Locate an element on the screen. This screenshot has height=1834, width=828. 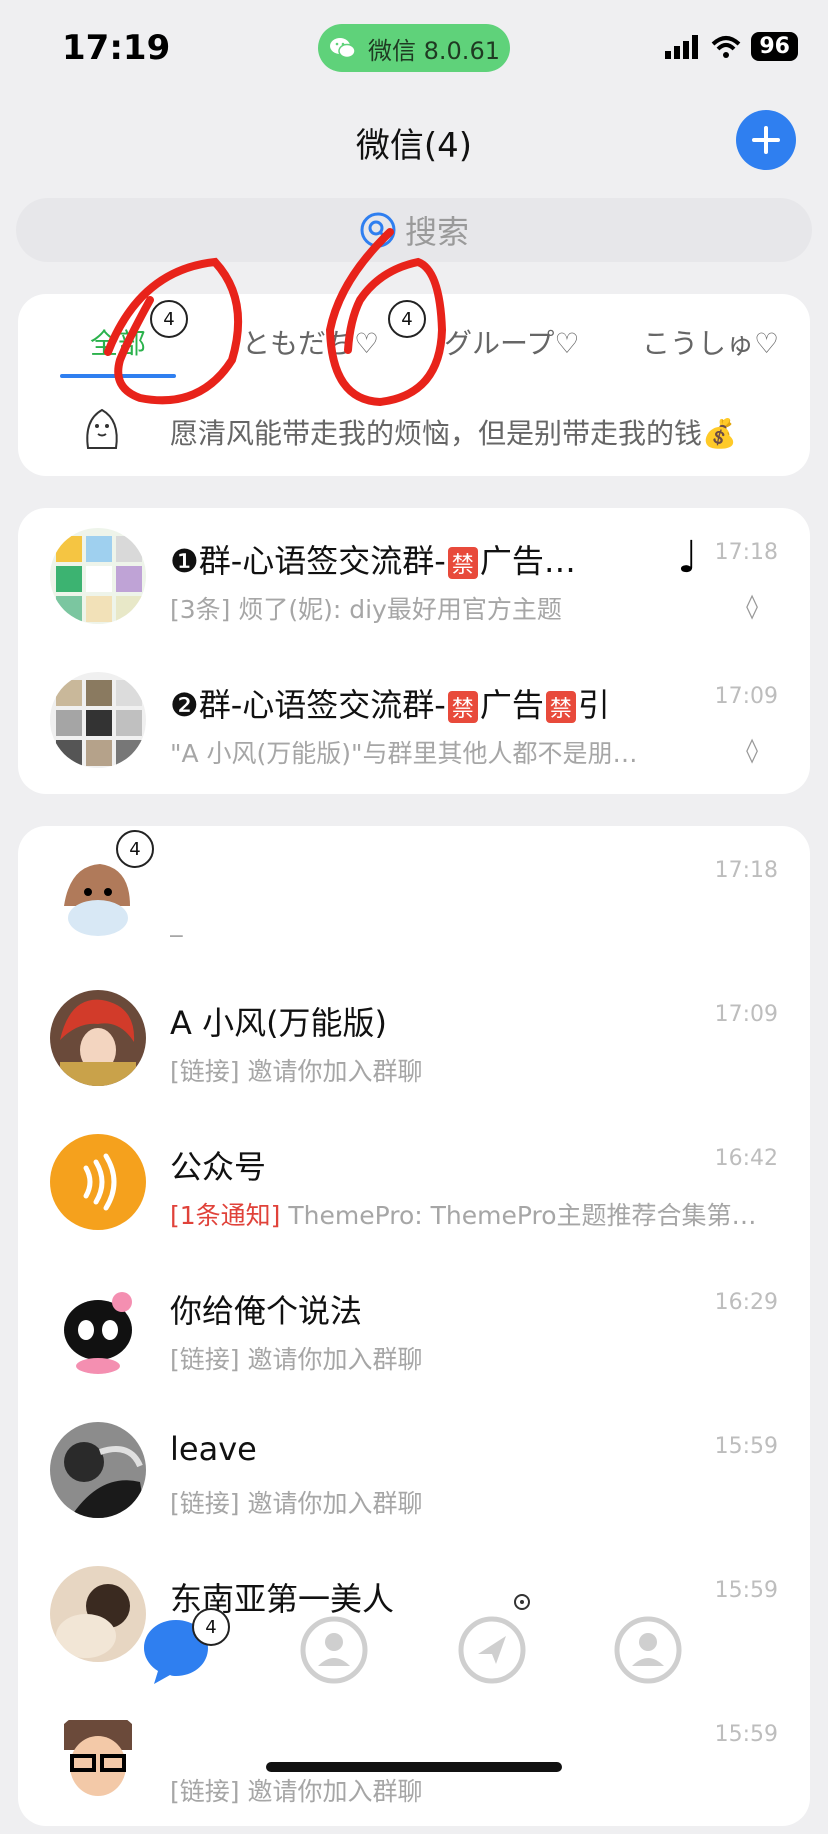
chats-tab-badge: 4 is located at coordinates (211, 1627).